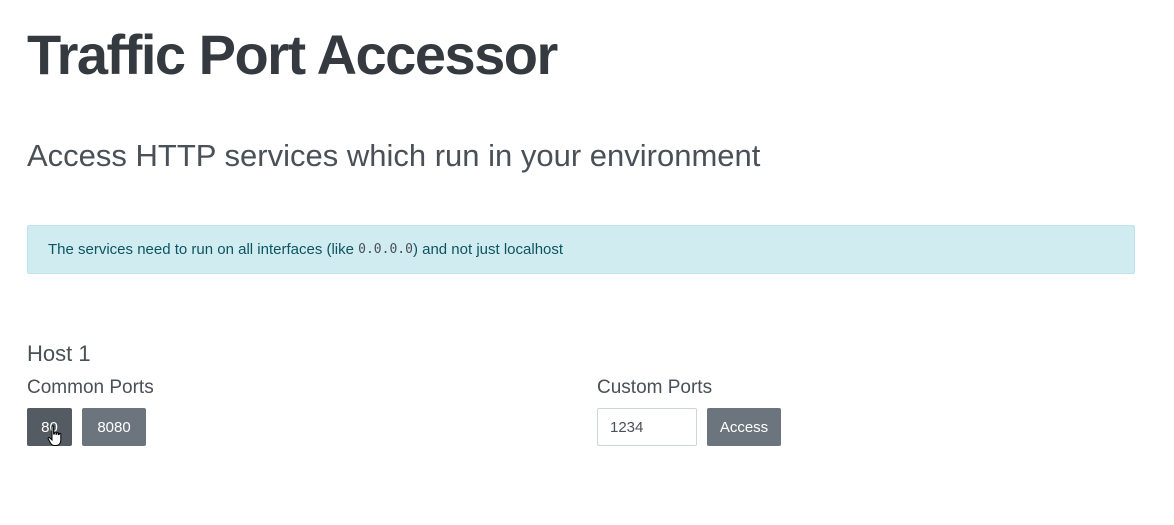  What do you see at coordinates (59, 353) in the screenshot?
I see `host-title: Host 1` at bounding box center [59, 353].